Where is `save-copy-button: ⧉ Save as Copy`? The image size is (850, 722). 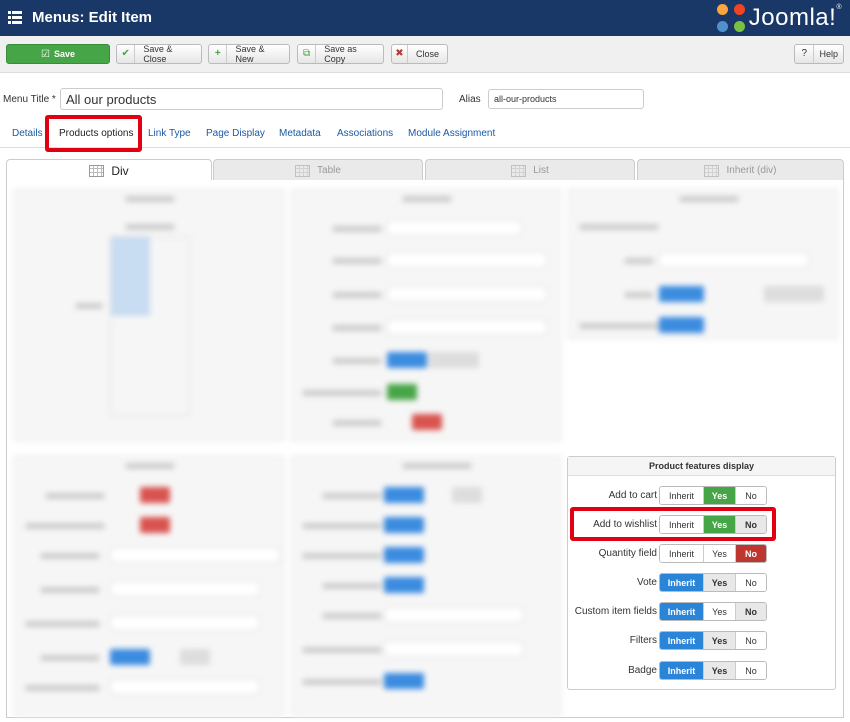
save-copy-button: ⧉ Save as Copy is located at coordinates (340, 54).